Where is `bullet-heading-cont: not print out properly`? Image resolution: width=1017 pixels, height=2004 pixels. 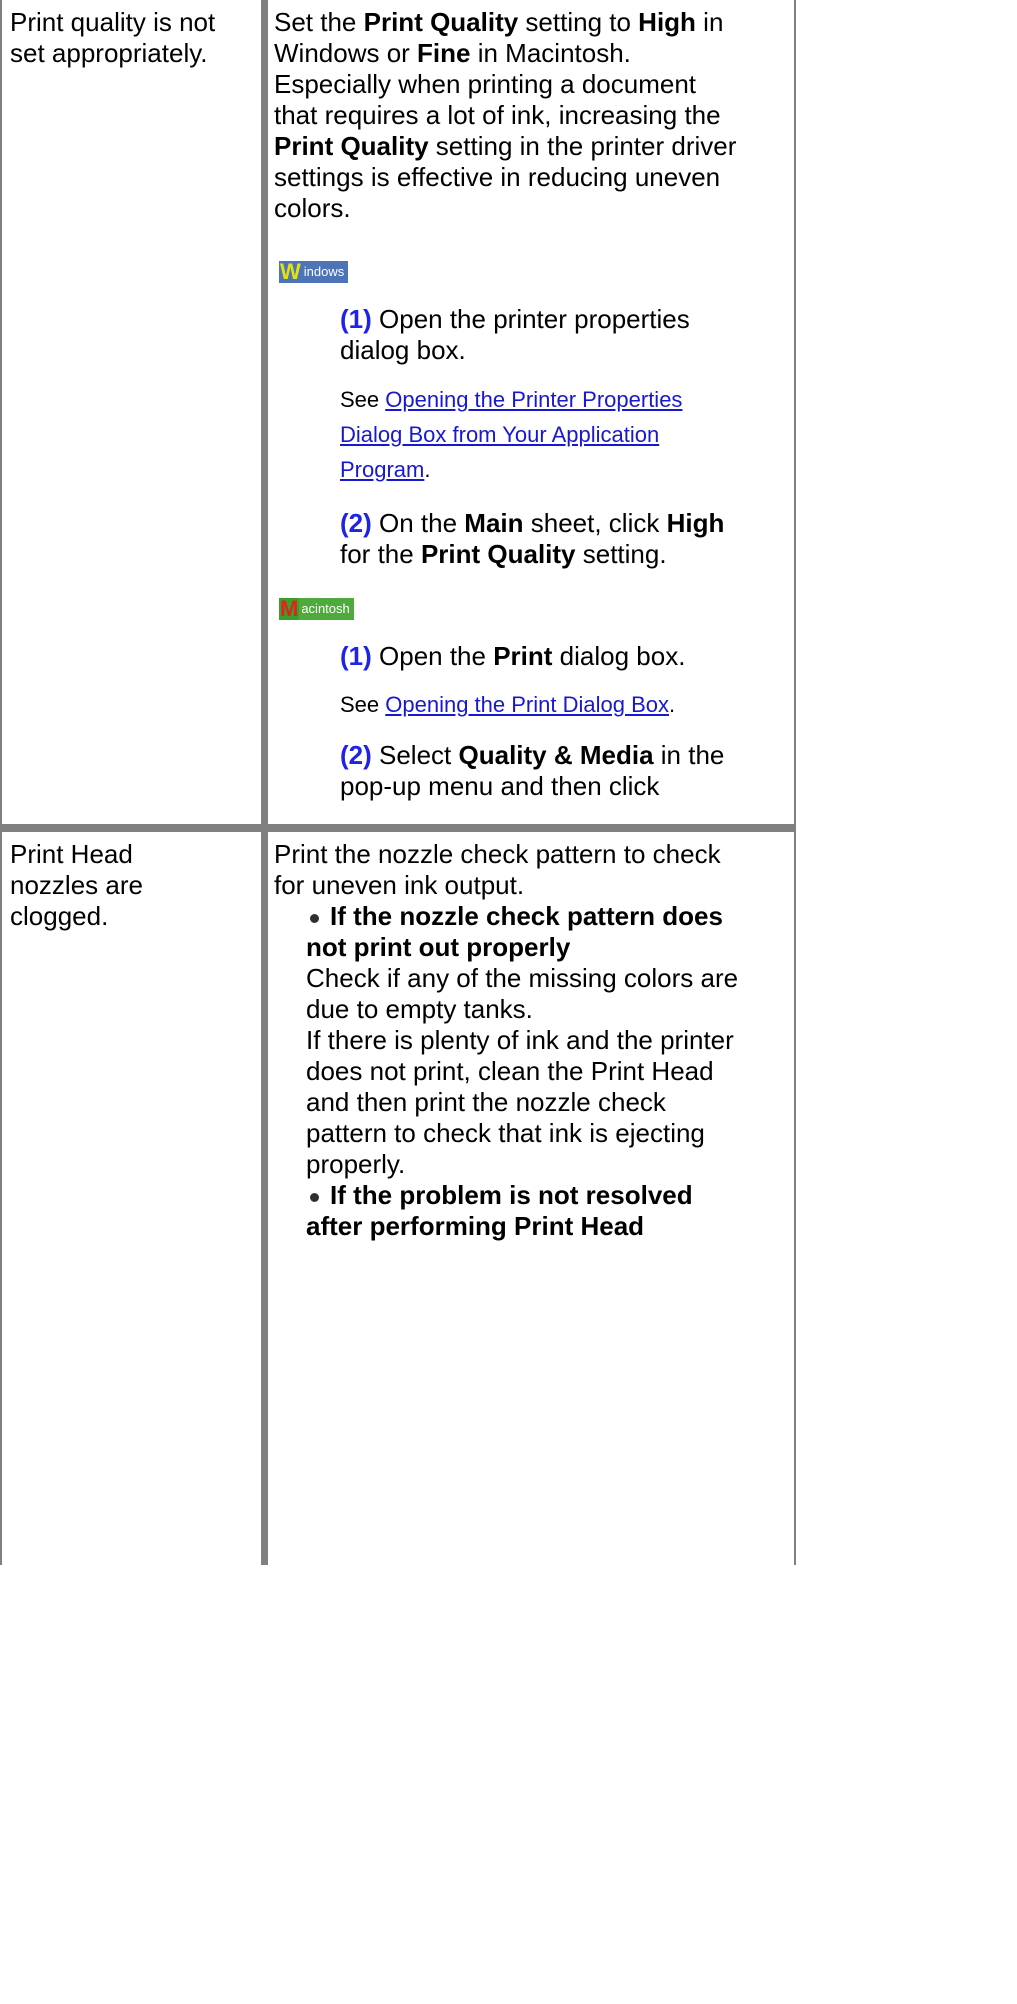
bullet-heading-cont: not print out properly is located at coordinates (438, 947).